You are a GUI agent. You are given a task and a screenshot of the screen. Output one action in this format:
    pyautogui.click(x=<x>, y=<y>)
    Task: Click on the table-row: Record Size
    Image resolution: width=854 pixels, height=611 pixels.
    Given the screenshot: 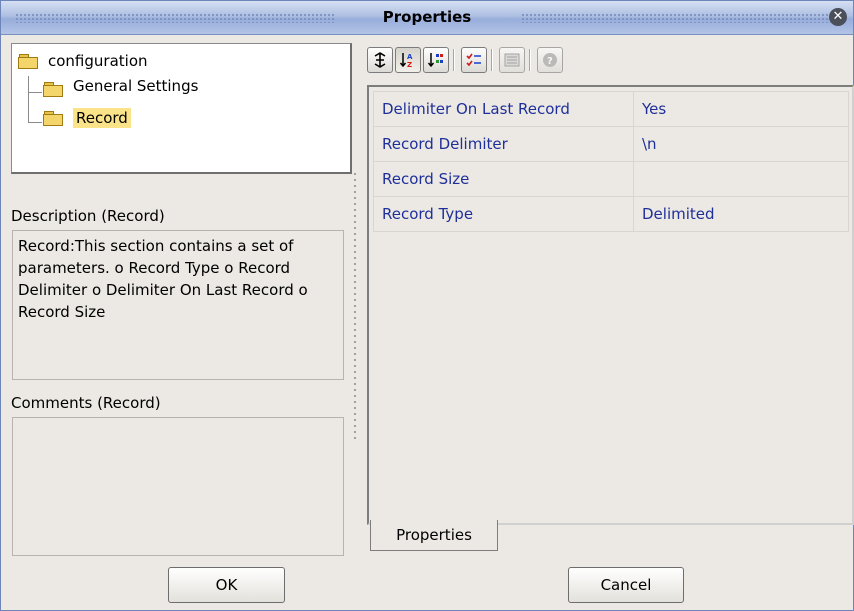 What is the action you would take?
    pyautogui.click(x=611, y=179)
    